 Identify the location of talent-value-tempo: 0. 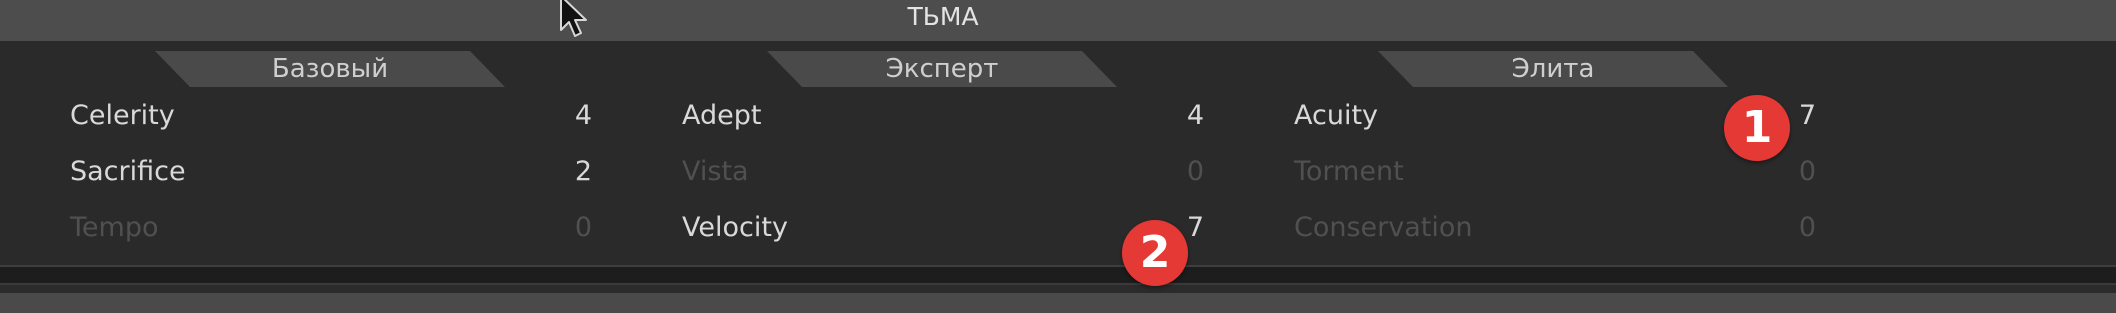
(583, 227).